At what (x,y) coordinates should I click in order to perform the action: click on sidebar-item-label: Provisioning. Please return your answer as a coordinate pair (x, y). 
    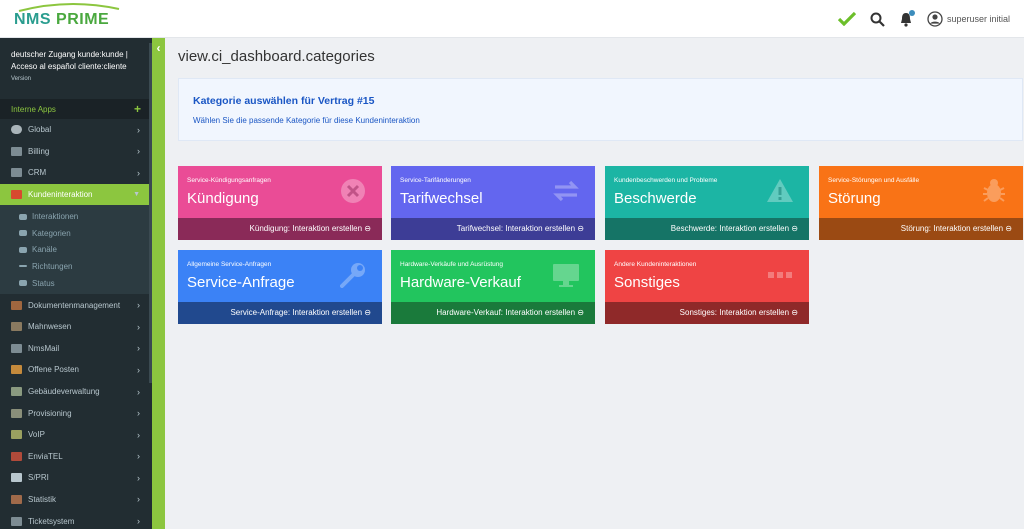
    Looking at the image, I should click on (50, 413).